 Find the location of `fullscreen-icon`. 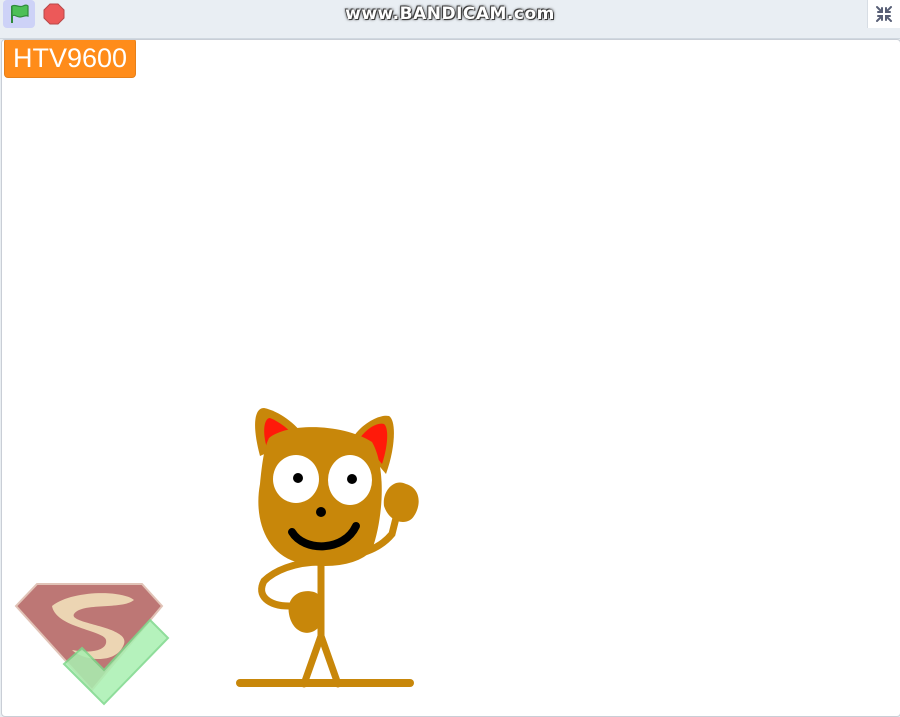

fullscreen-icon is located at coordinates (884, 14).